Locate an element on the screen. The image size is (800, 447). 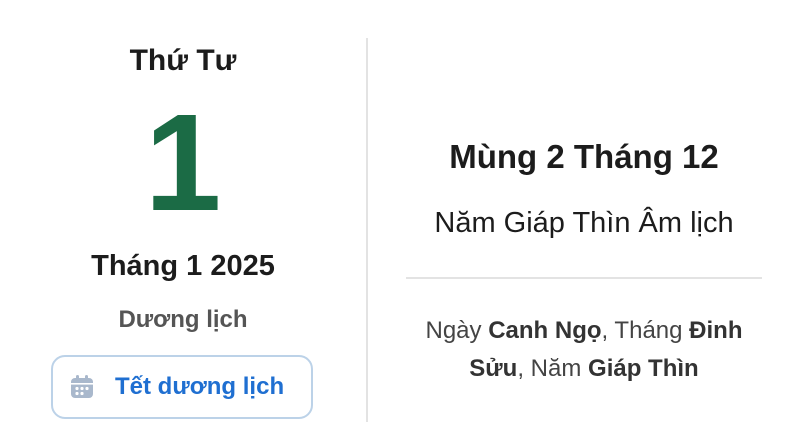
ganzhi-month-prefix: , Tháng is located at coordinates (645, 330).